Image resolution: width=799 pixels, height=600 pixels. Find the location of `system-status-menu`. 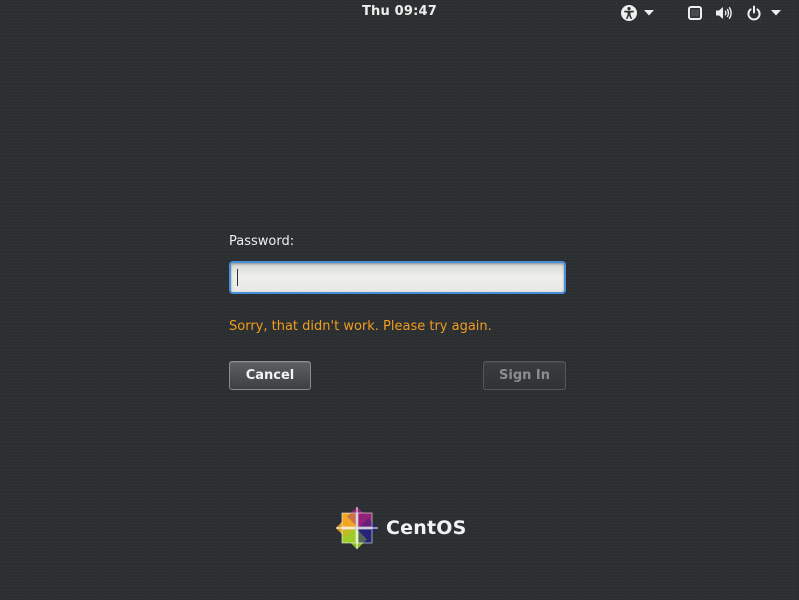

system-status-menu is located at coordinates (738, 13).